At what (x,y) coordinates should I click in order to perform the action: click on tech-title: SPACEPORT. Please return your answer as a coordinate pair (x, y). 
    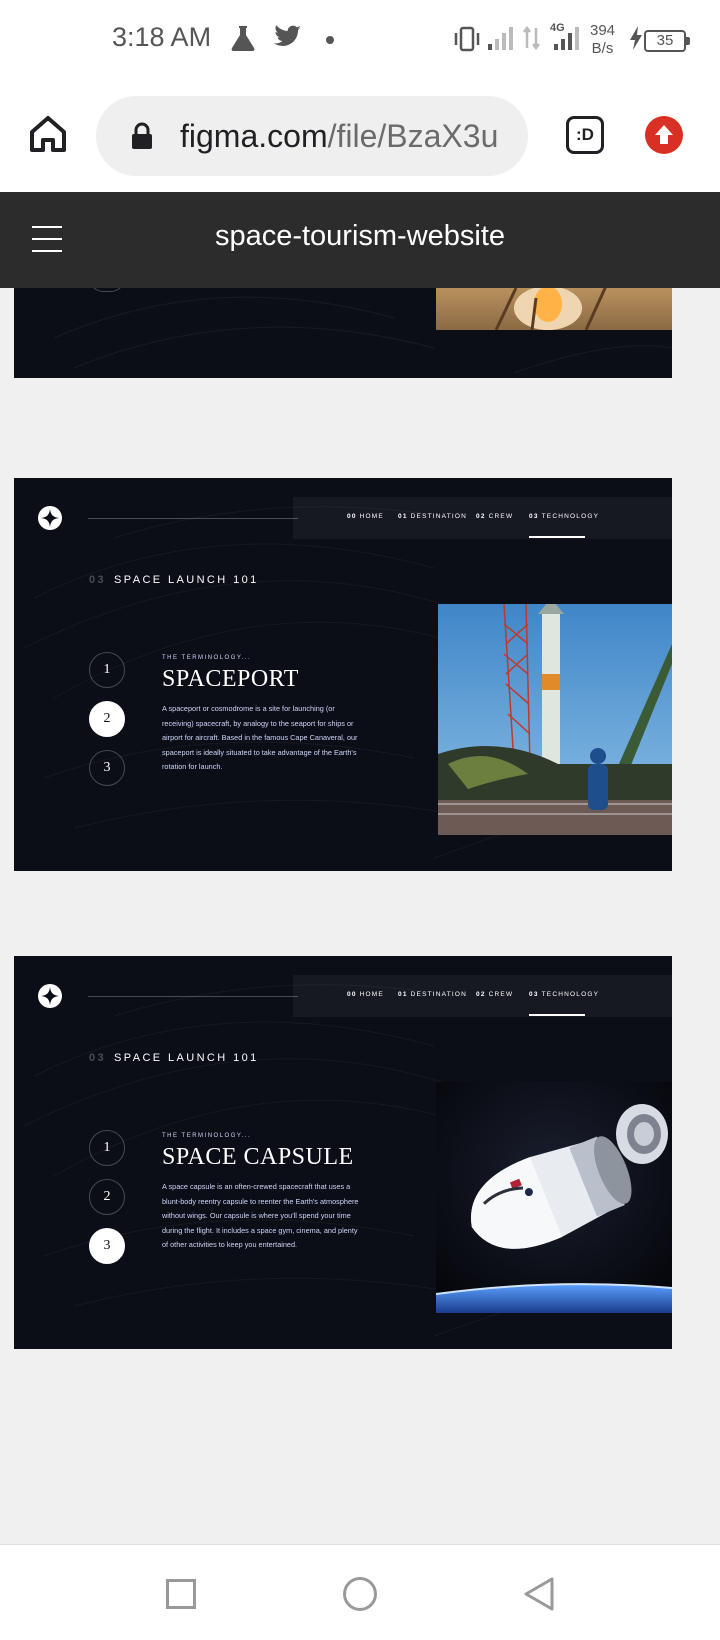
    Looking at the image, I should click on (230, 679).